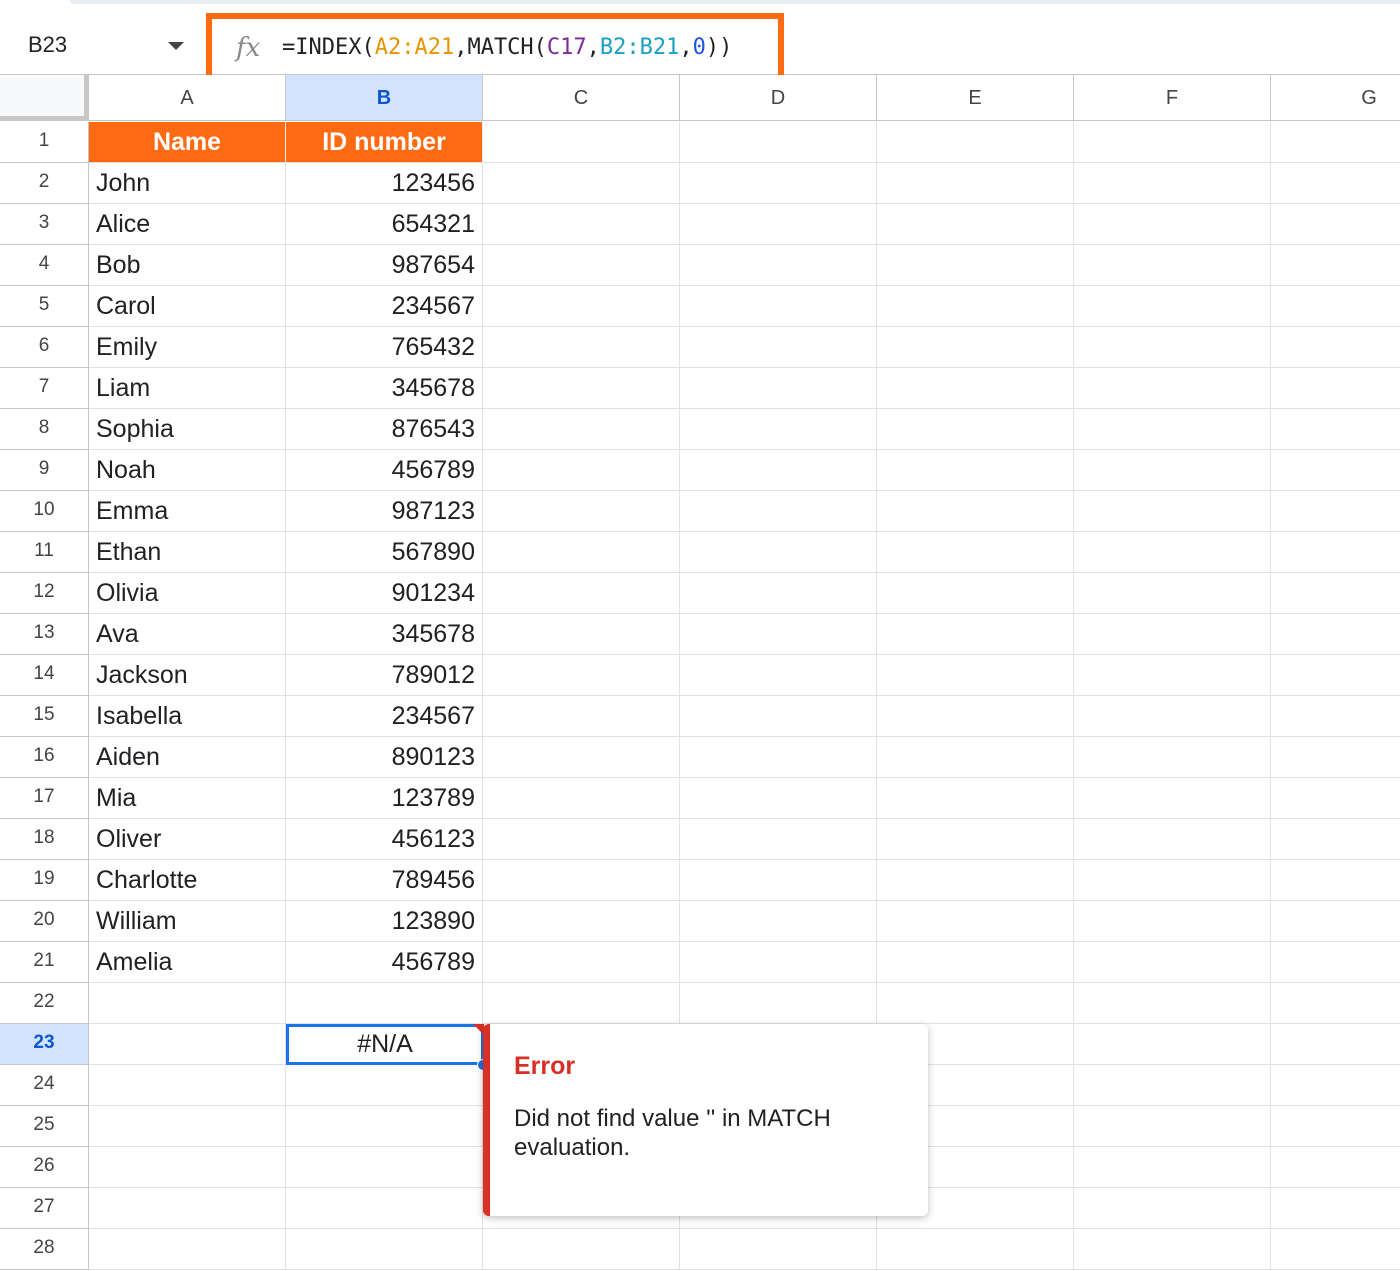 This screenshot has height=1271, width=1400. I want to click on column-header-f: F, so click(1172, 98).